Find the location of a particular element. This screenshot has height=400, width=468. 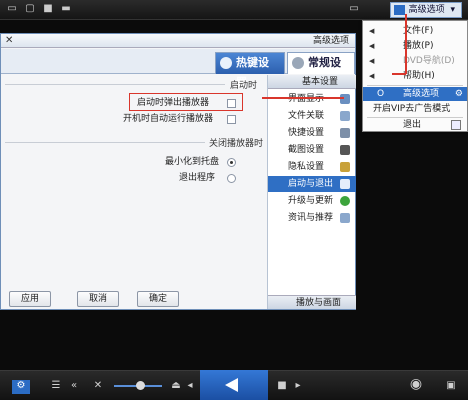

menu-item-exit: 退出 is located at coordinates (415, 125).